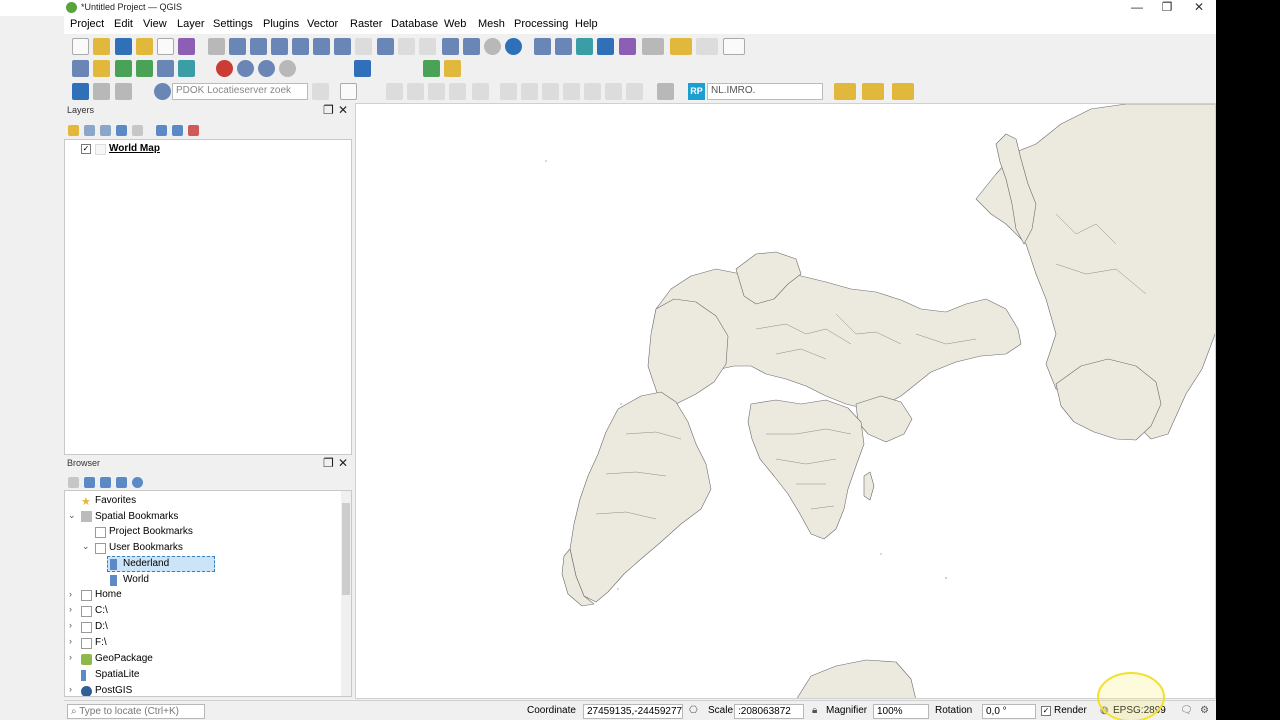 Image resolution: width=1280 pixels, height=720 pixels. What do you see at coordinates (121, 482) in the screenshot?
I see `collapse-browser-icon` at bounding box center [121, 482].